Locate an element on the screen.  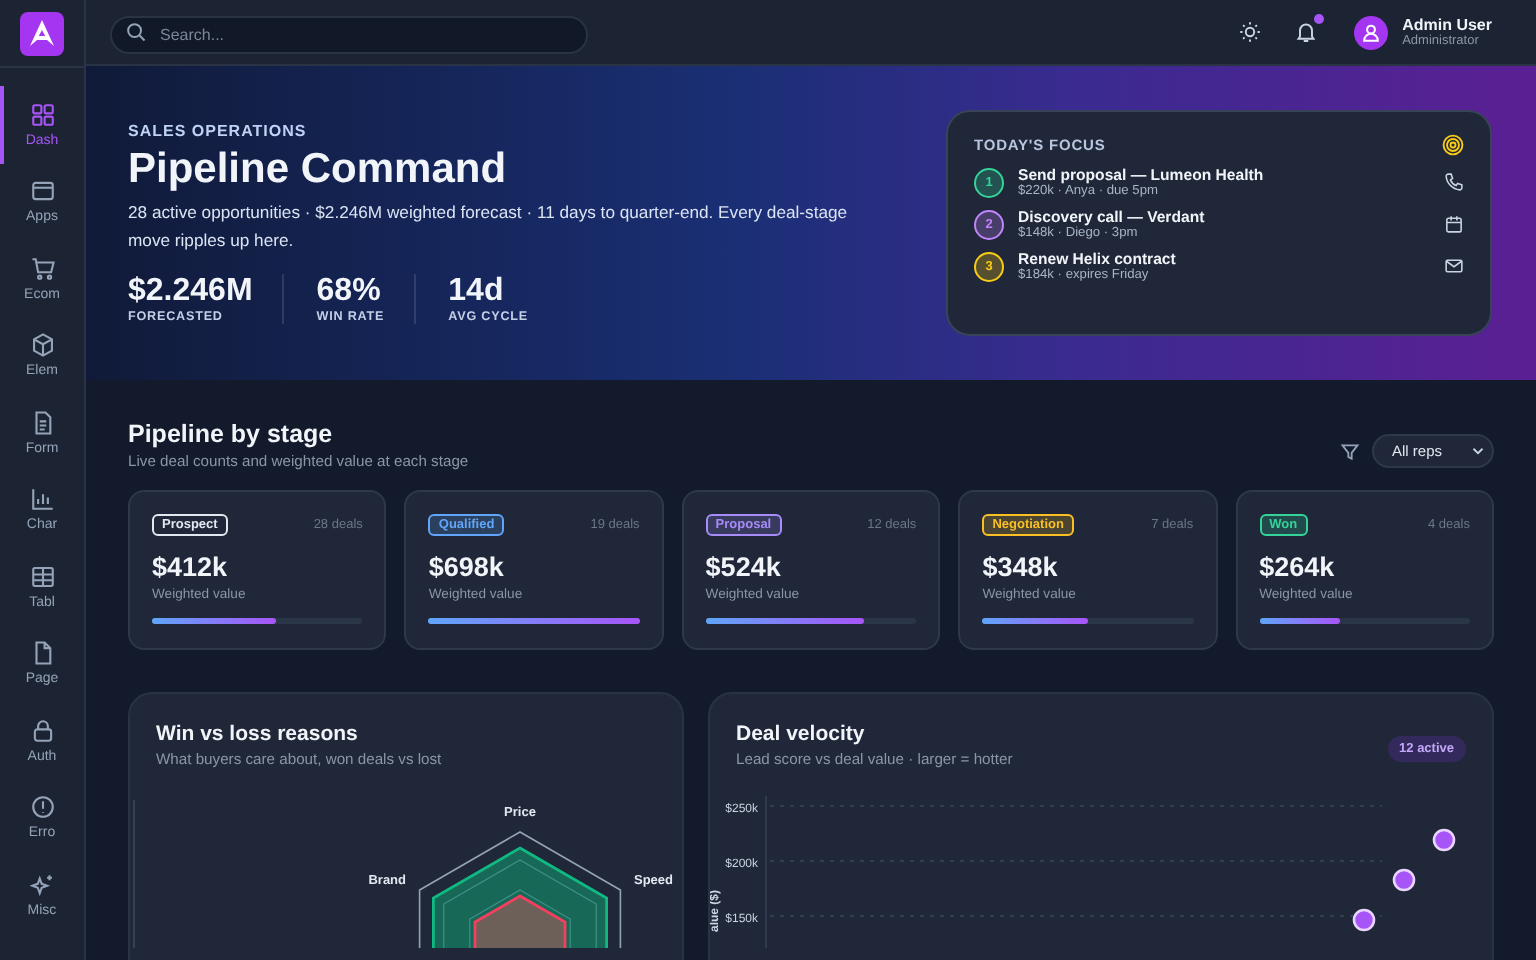
page-icon is located at coordinates (42, 653).